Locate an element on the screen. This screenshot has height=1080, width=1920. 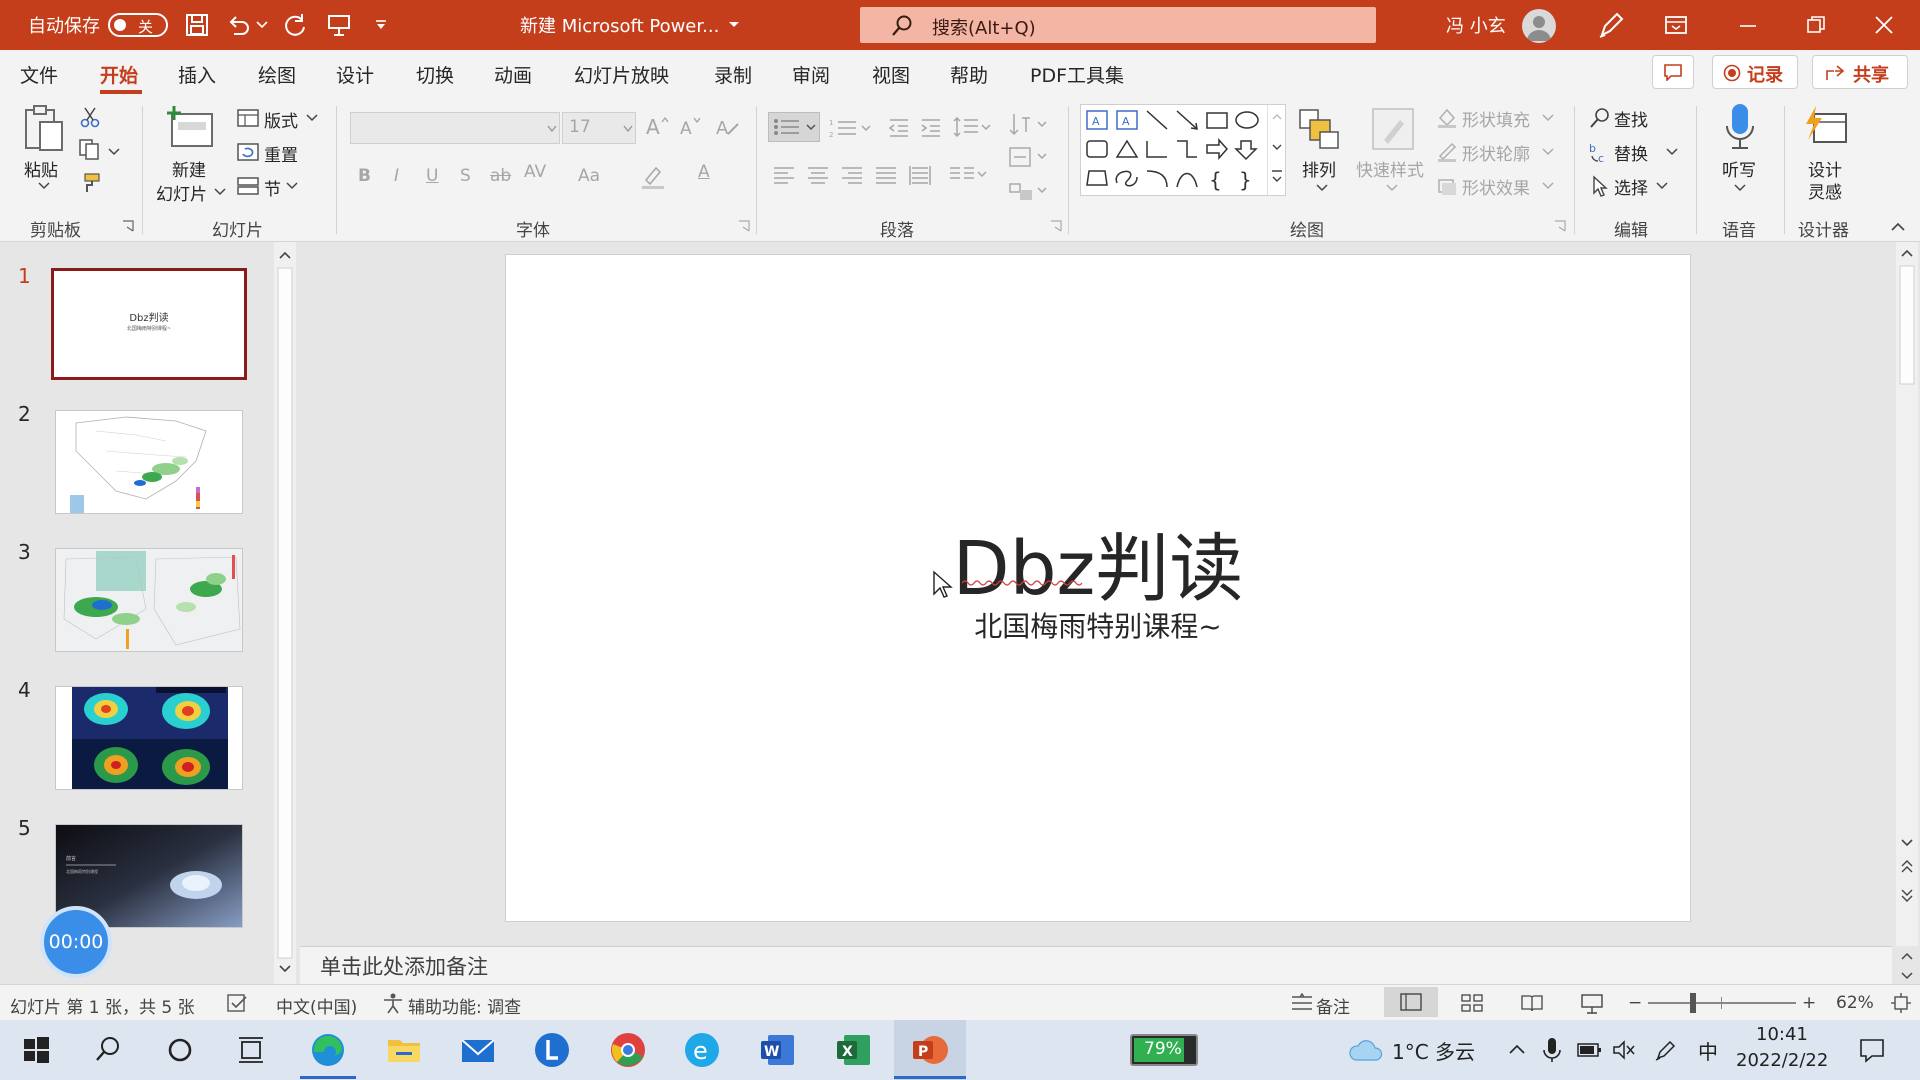
clock-time: 10:41 is located at coordinates (1782, 1034).